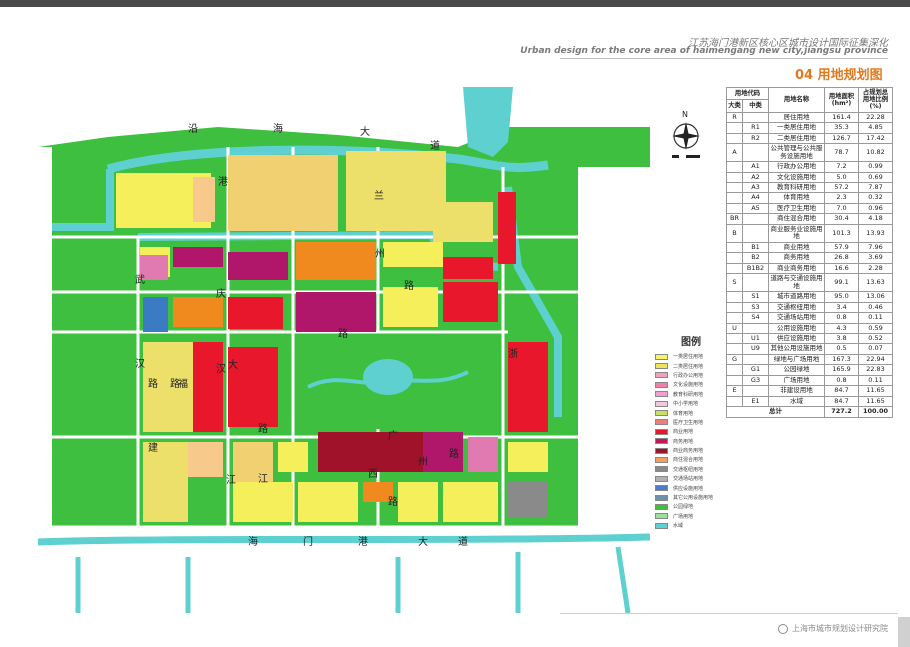 The height and width of the screenshot is (647, 910). I want to click on table-cell-name: 医疗卫生用地, so click(796, 208).